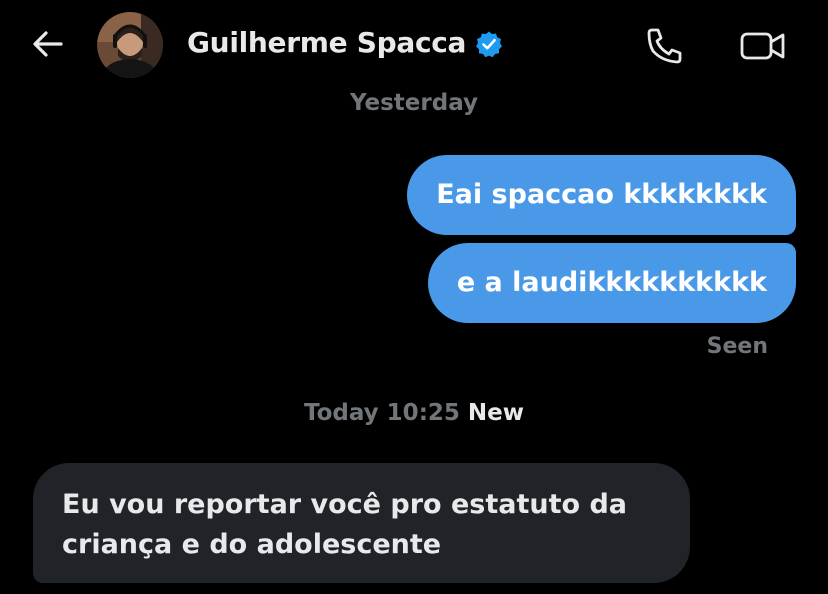  I want to click on avatar, so click(130, 45).